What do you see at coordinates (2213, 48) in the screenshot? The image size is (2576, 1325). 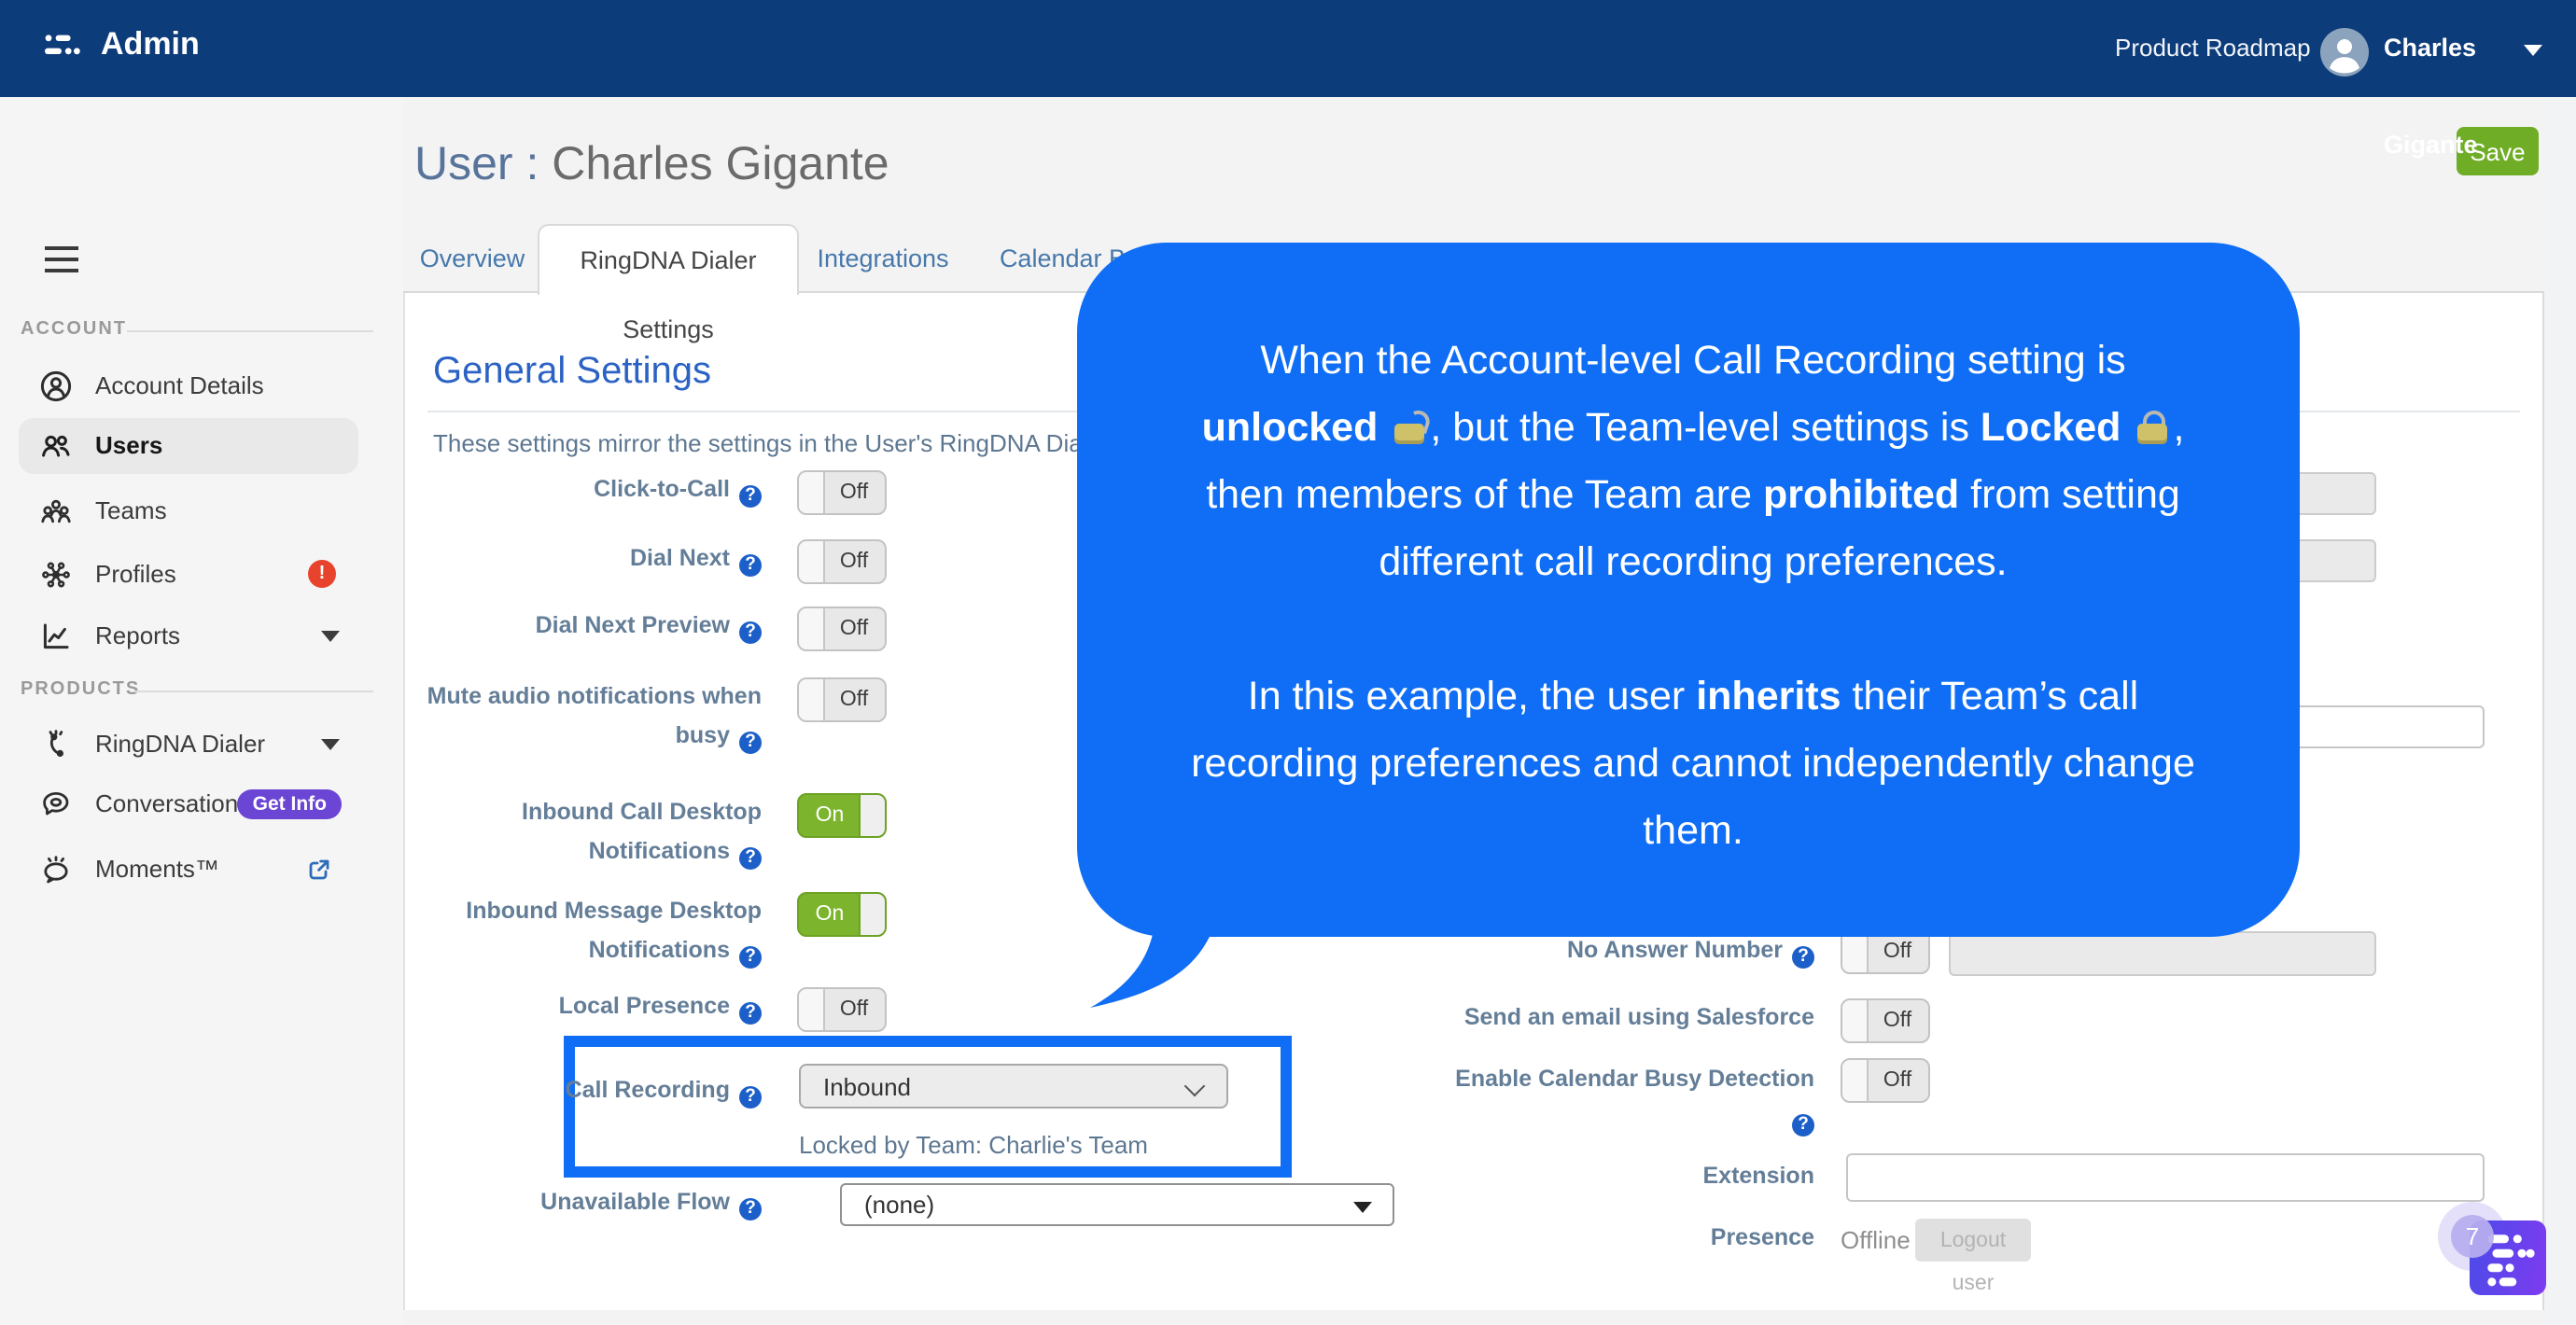 I see `product-roadmap-link: Product Roadmap` at bounding box center [2213, 48].